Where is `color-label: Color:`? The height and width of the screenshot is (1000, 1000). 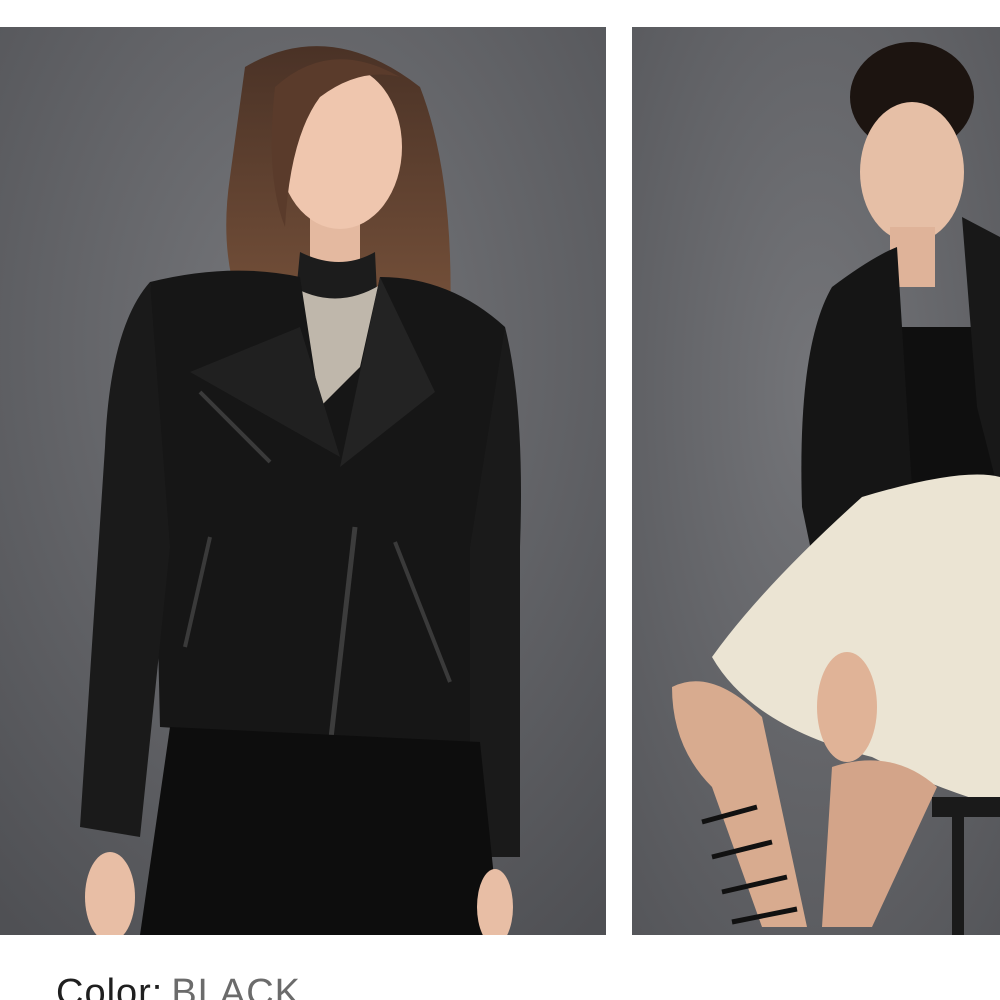 color-label: Color: is located at coordinates (110, 986).